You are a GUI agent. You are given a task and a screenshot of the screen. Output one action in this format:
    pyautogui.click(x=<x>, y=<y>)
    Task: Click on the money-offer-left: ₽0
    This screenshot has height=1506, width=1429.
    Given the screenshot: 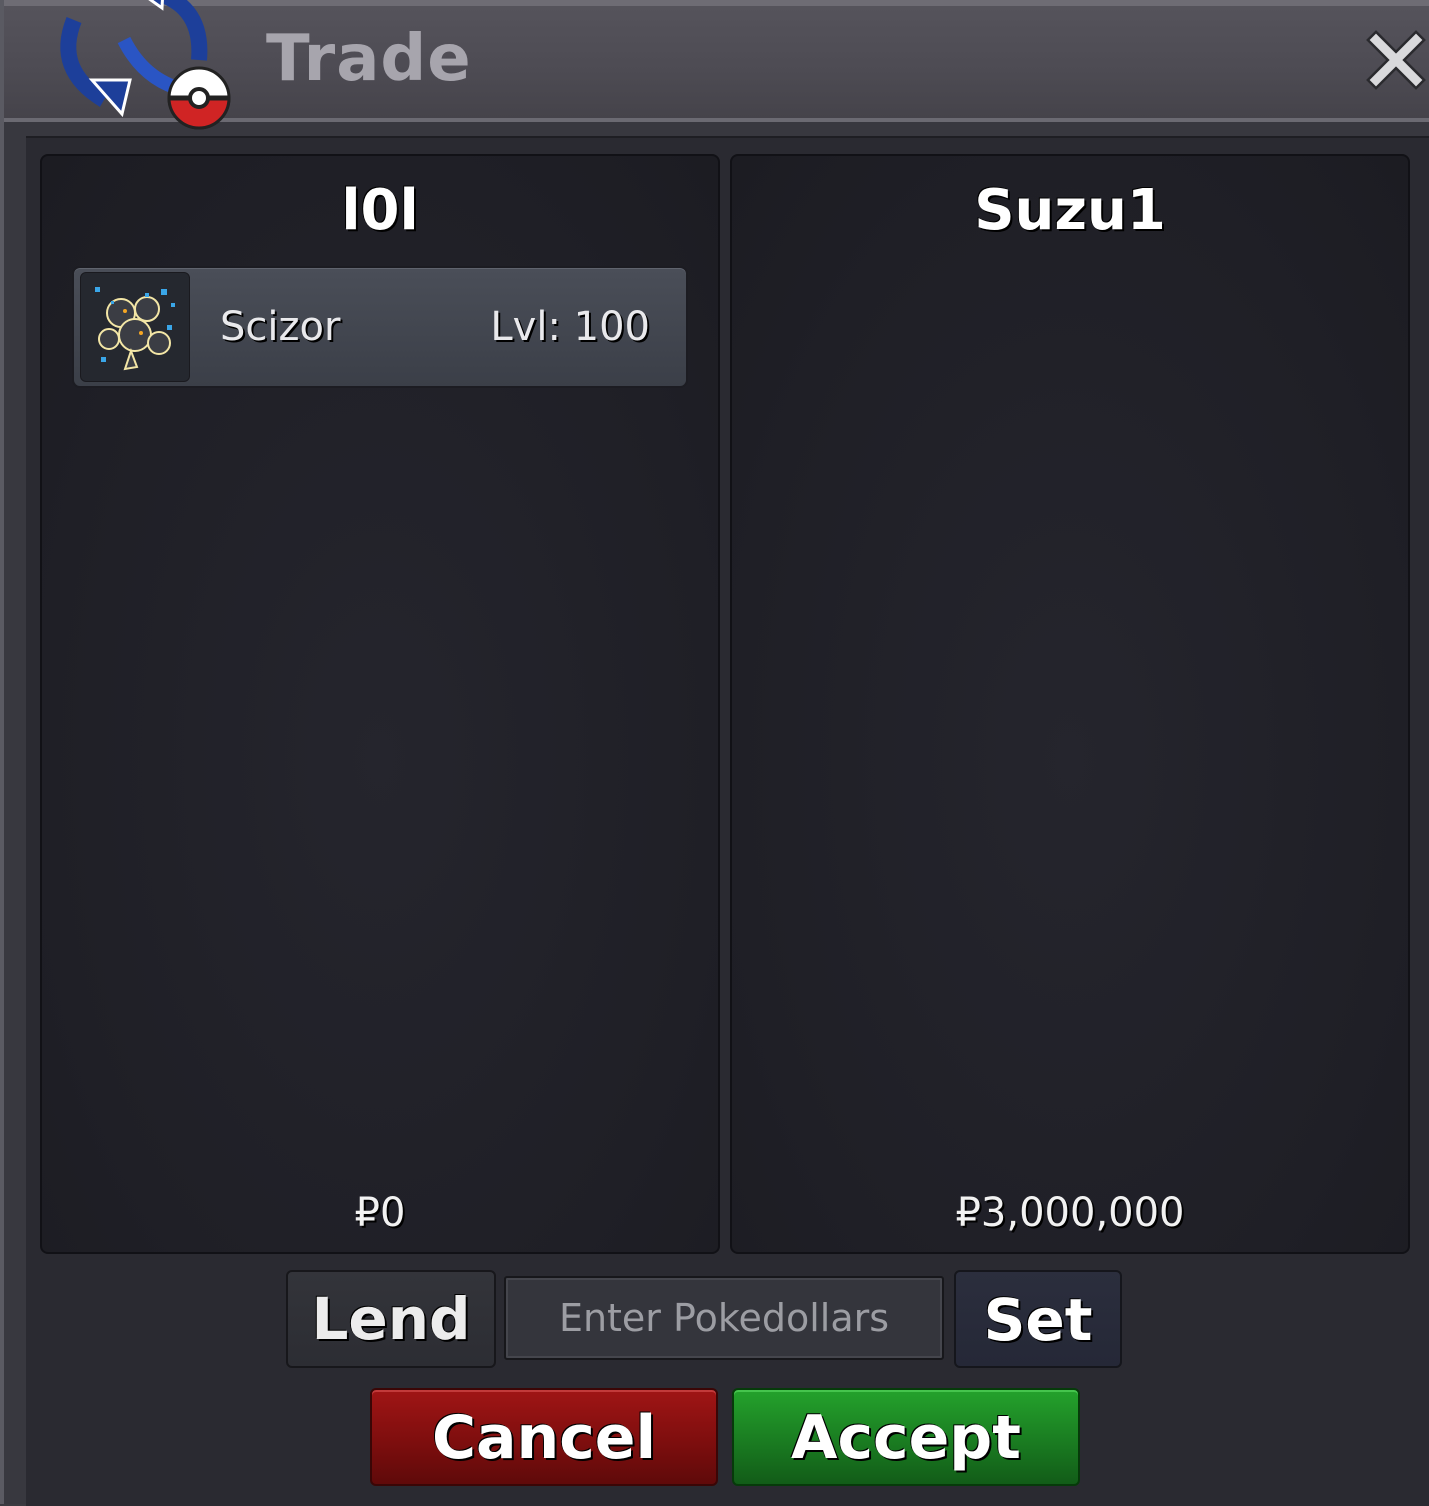 What is the action you would take?
    pyautogui.click(x=380, y=1213)
    